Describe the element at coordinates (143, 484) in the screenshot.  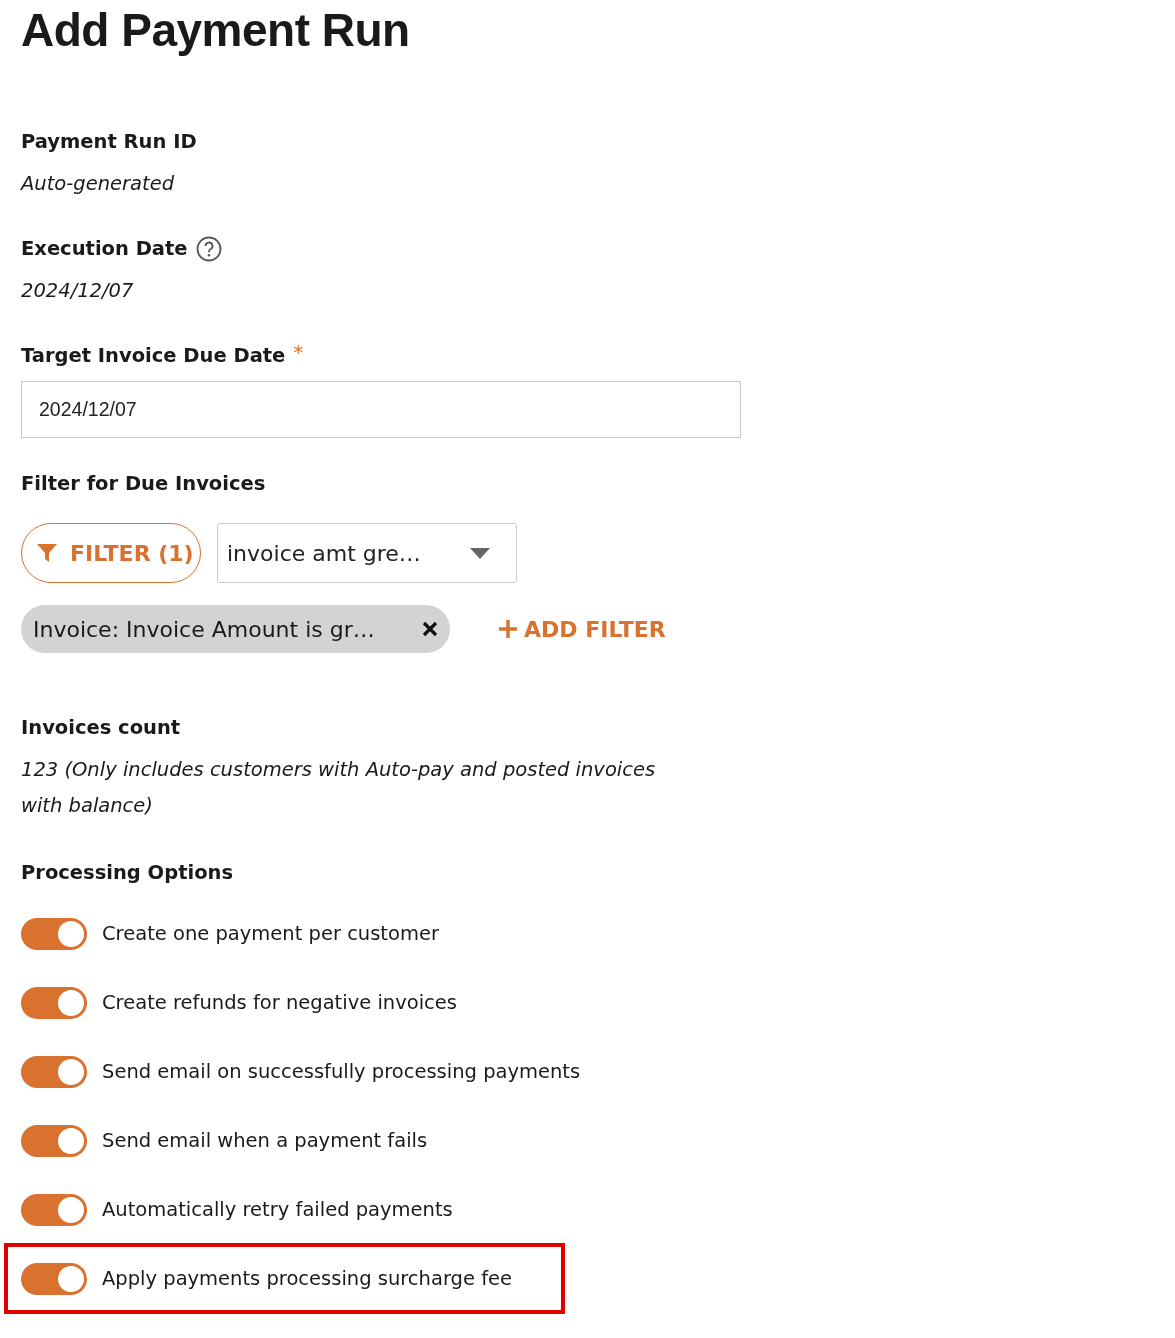
I see `section-label: Filter for Due Invoices` at that location.